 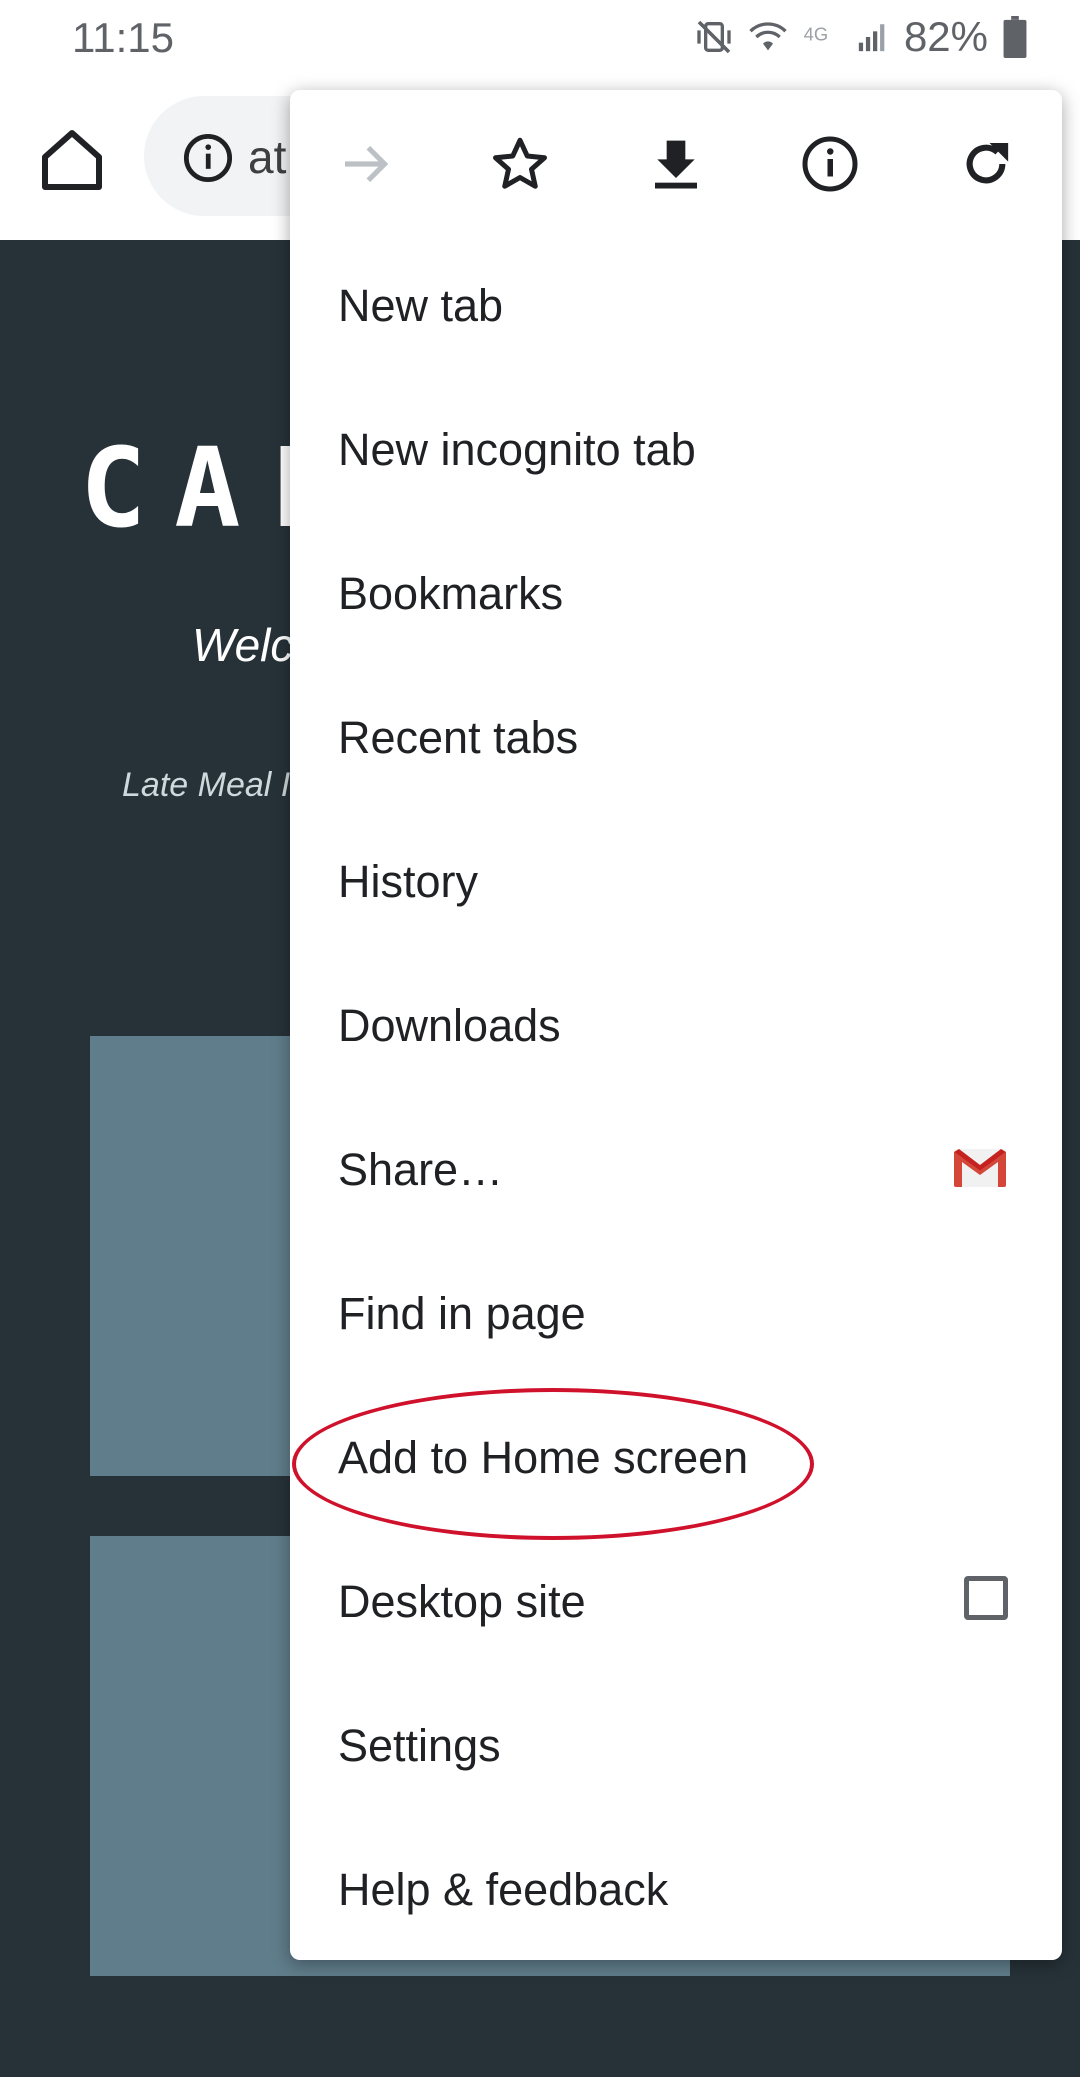 I want to click on menu-item-add-to-home-screen: Add to Home screen, so click(x=676, y=1458).